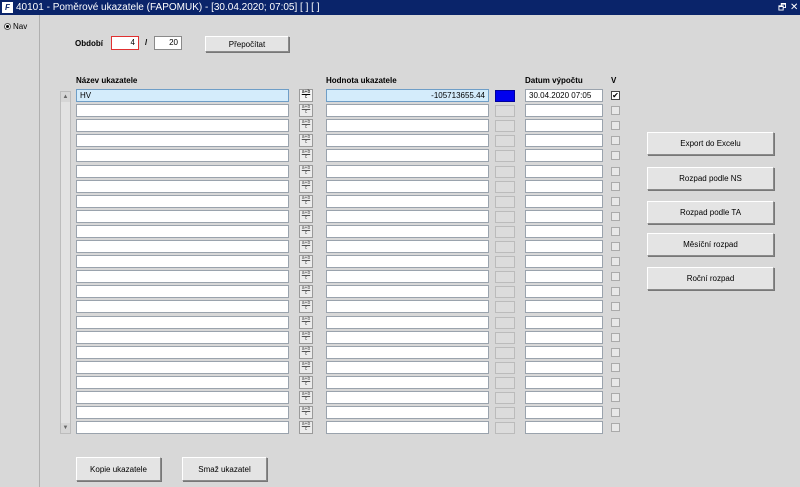 The width and height of the screenshot is (800, 487). I want to click on calc-date-field: 30.04.2020 07:05, so click(564, 95).